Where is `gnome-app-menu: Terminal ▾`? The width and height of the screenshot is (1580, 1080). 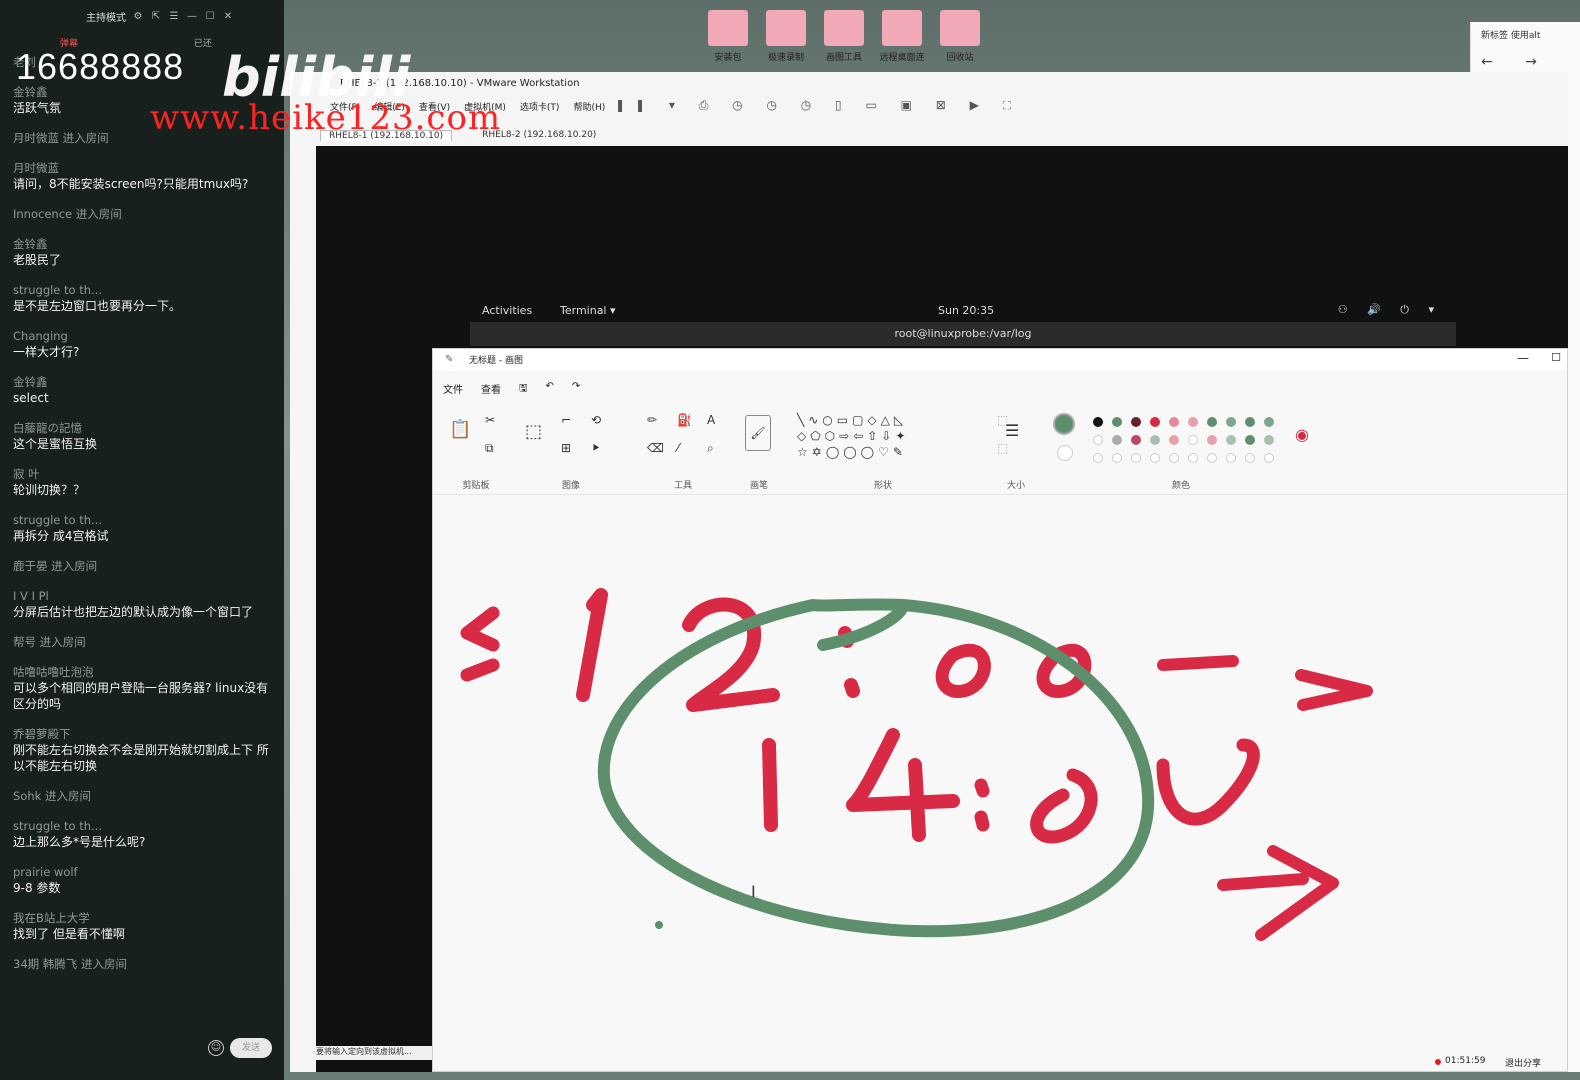
gnome-app-menu: Terminal ▾ is located at coordinates (588, 310).